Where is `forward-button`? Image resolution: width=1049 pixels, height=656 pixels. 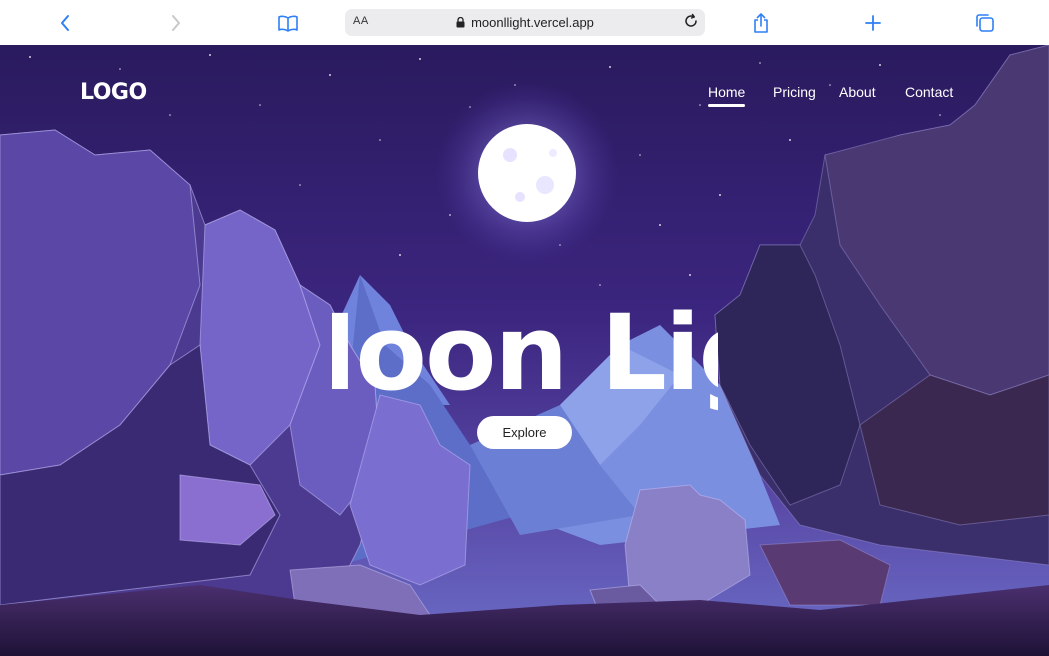
forward-button is located at coordinates (176, 23).